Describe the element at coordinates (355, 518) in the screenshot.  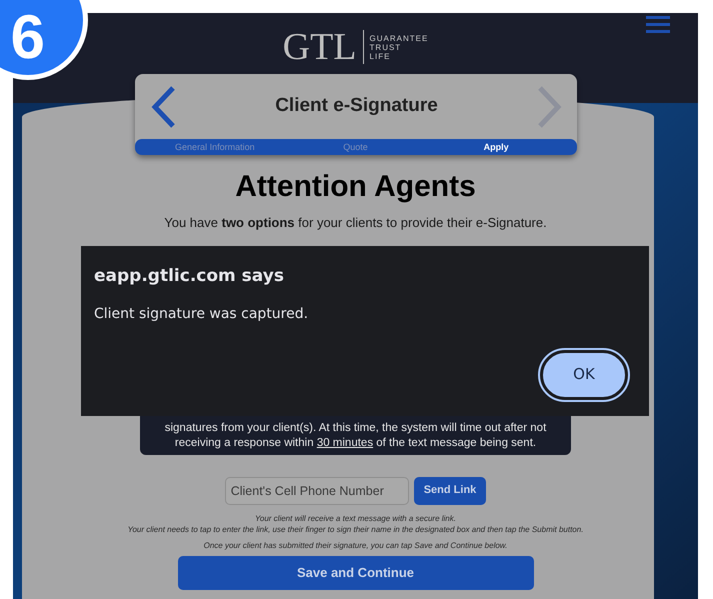
I see `instruction-text: Your client will receive a text message with a secure link.` at that location.